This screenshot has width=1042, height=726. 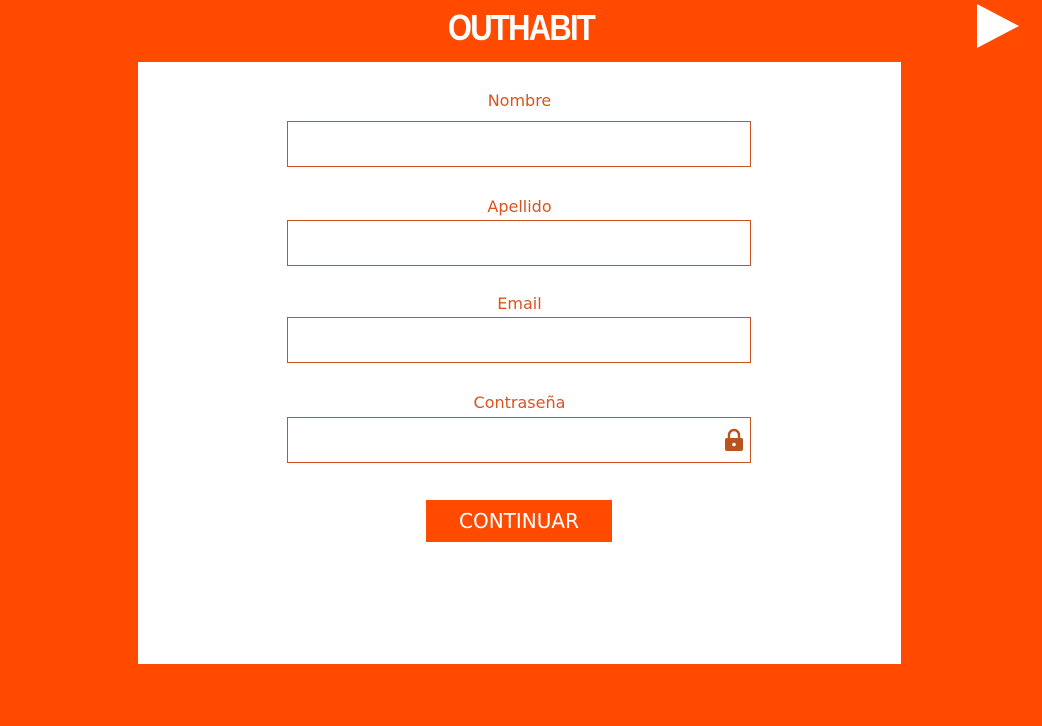 I want to click on apellido-field-box, so click(x=519, y=243).